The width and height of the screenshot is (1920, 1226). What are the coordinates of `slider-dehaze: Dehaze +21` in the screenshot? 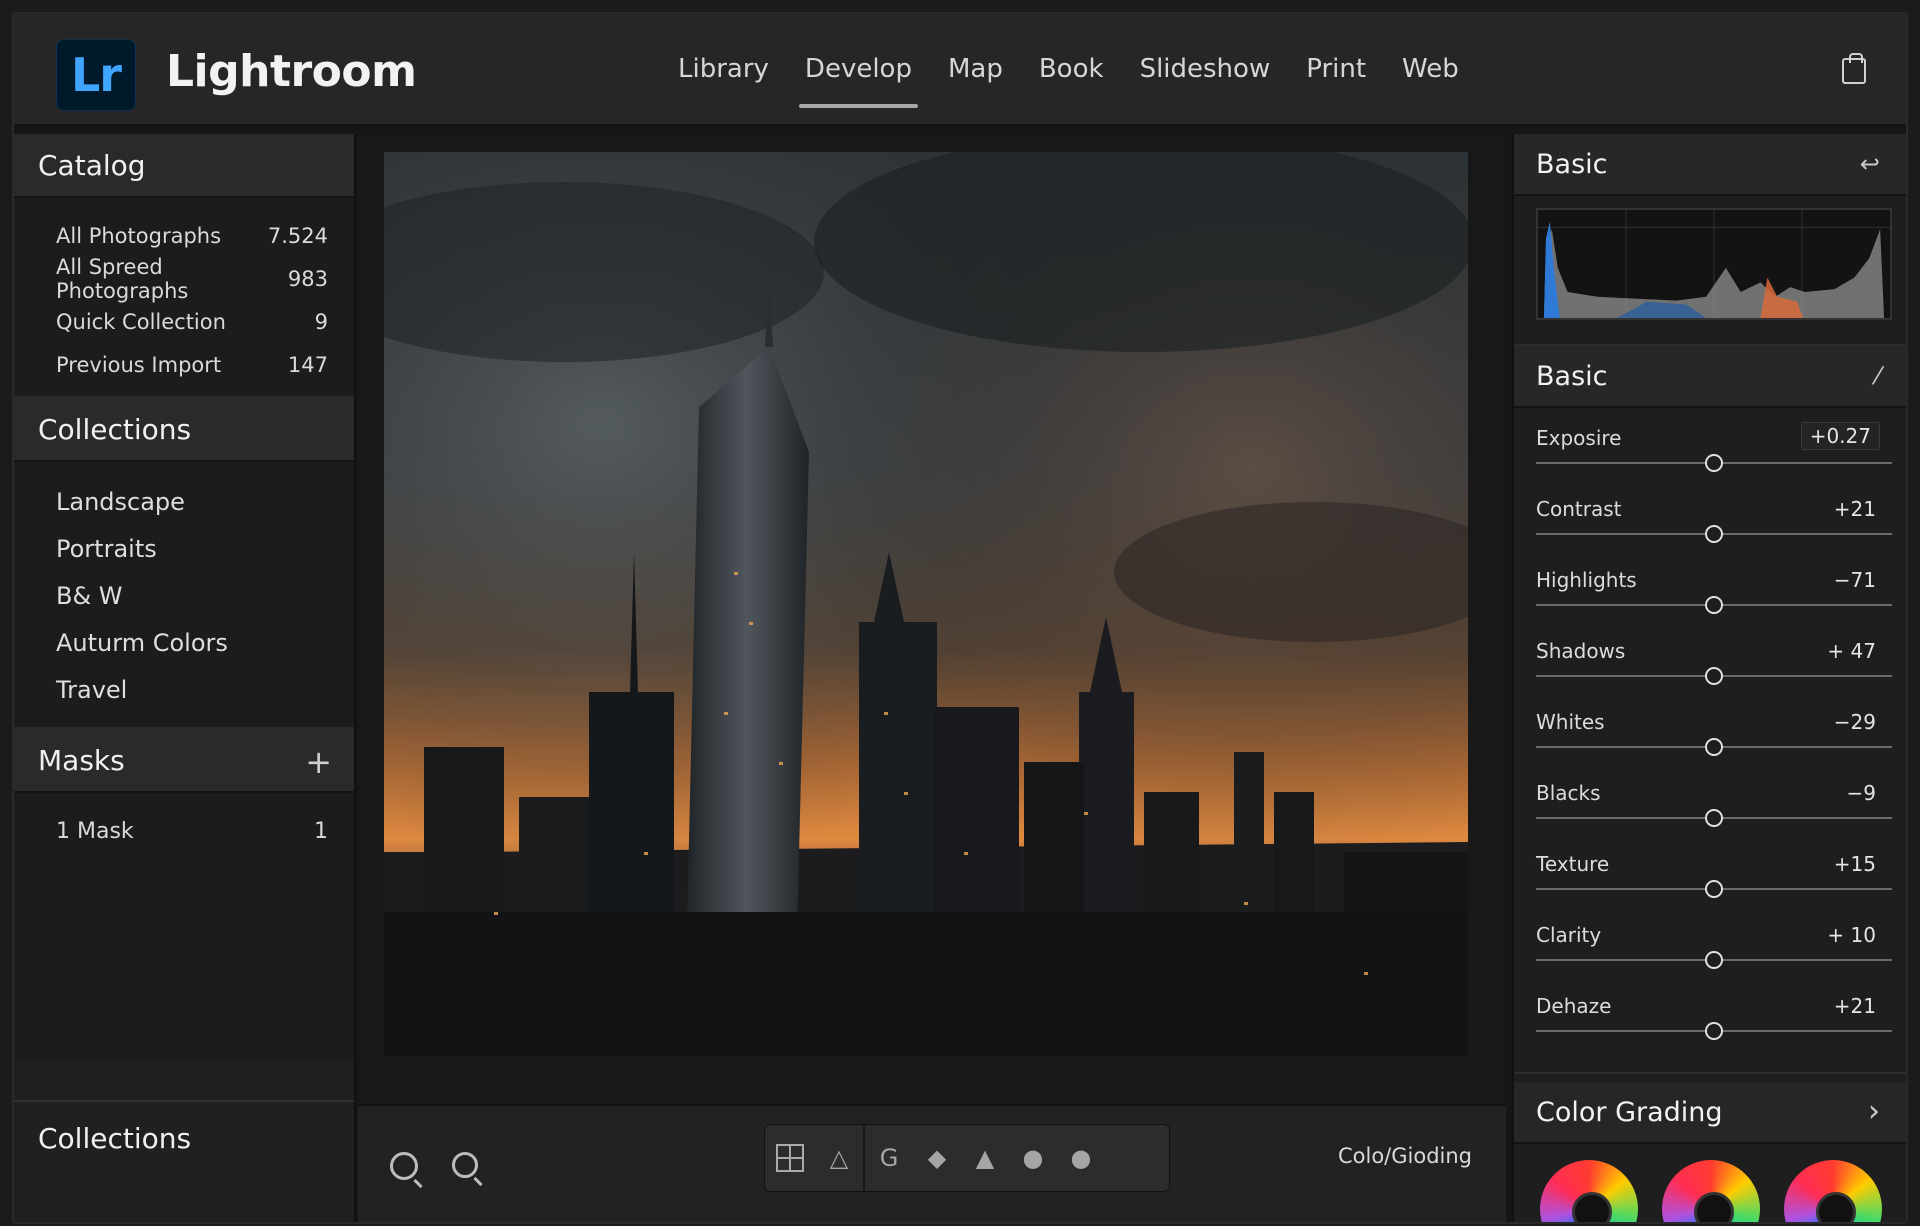 It's located at (1710, 1023).